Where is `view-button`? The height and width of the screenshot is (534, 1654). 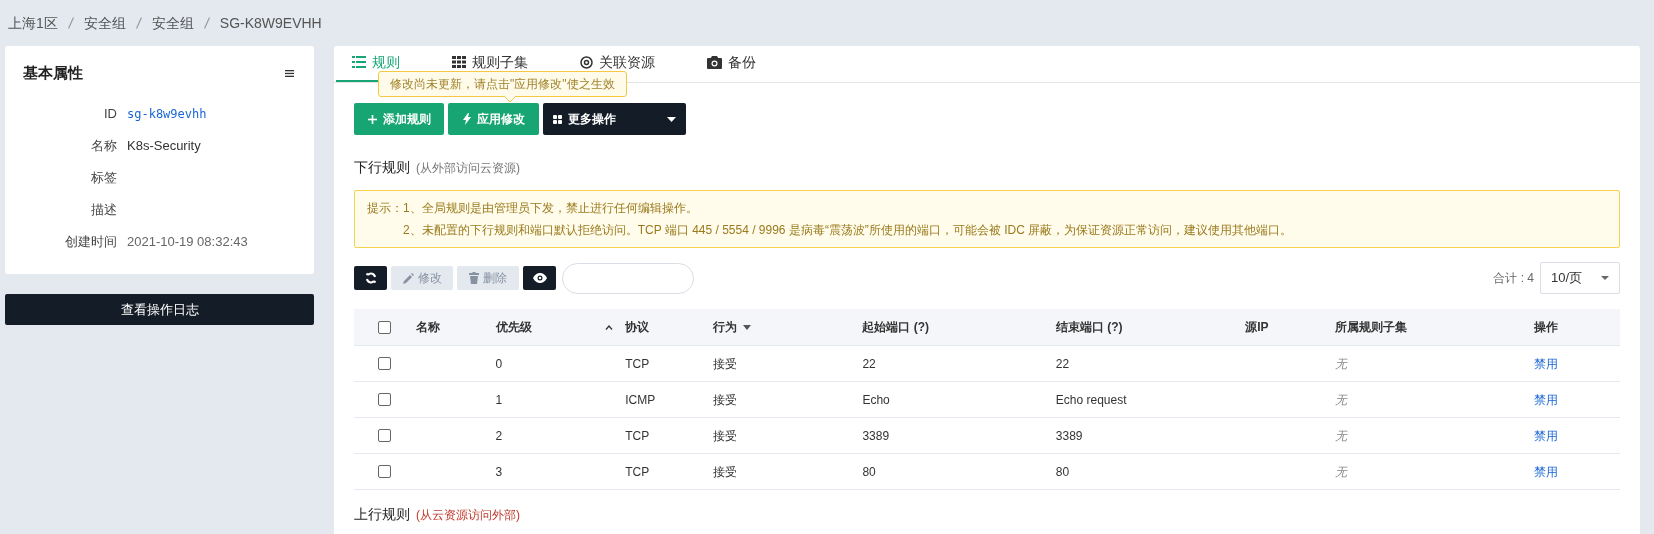 view-button is located at coordinates (539, 278).